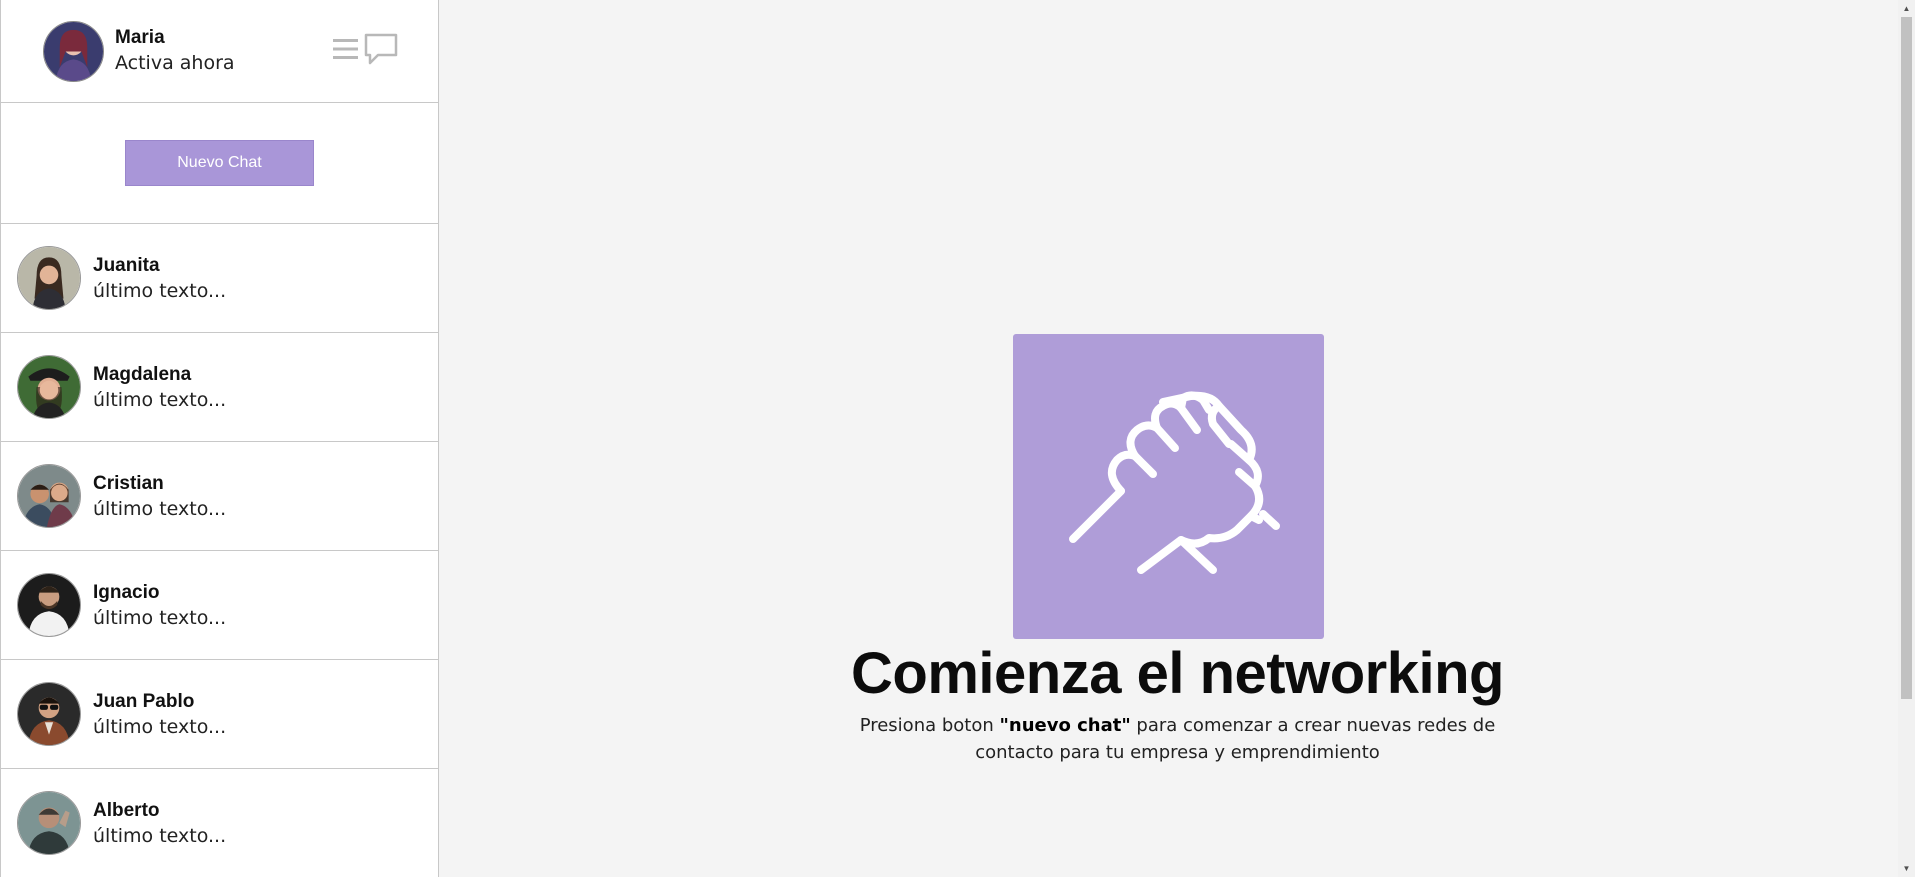 This screenshot has height=877, width=1915. Describe the element at coordinates (73, 51) in the screenshot. I see `profile-avatar` at that location.